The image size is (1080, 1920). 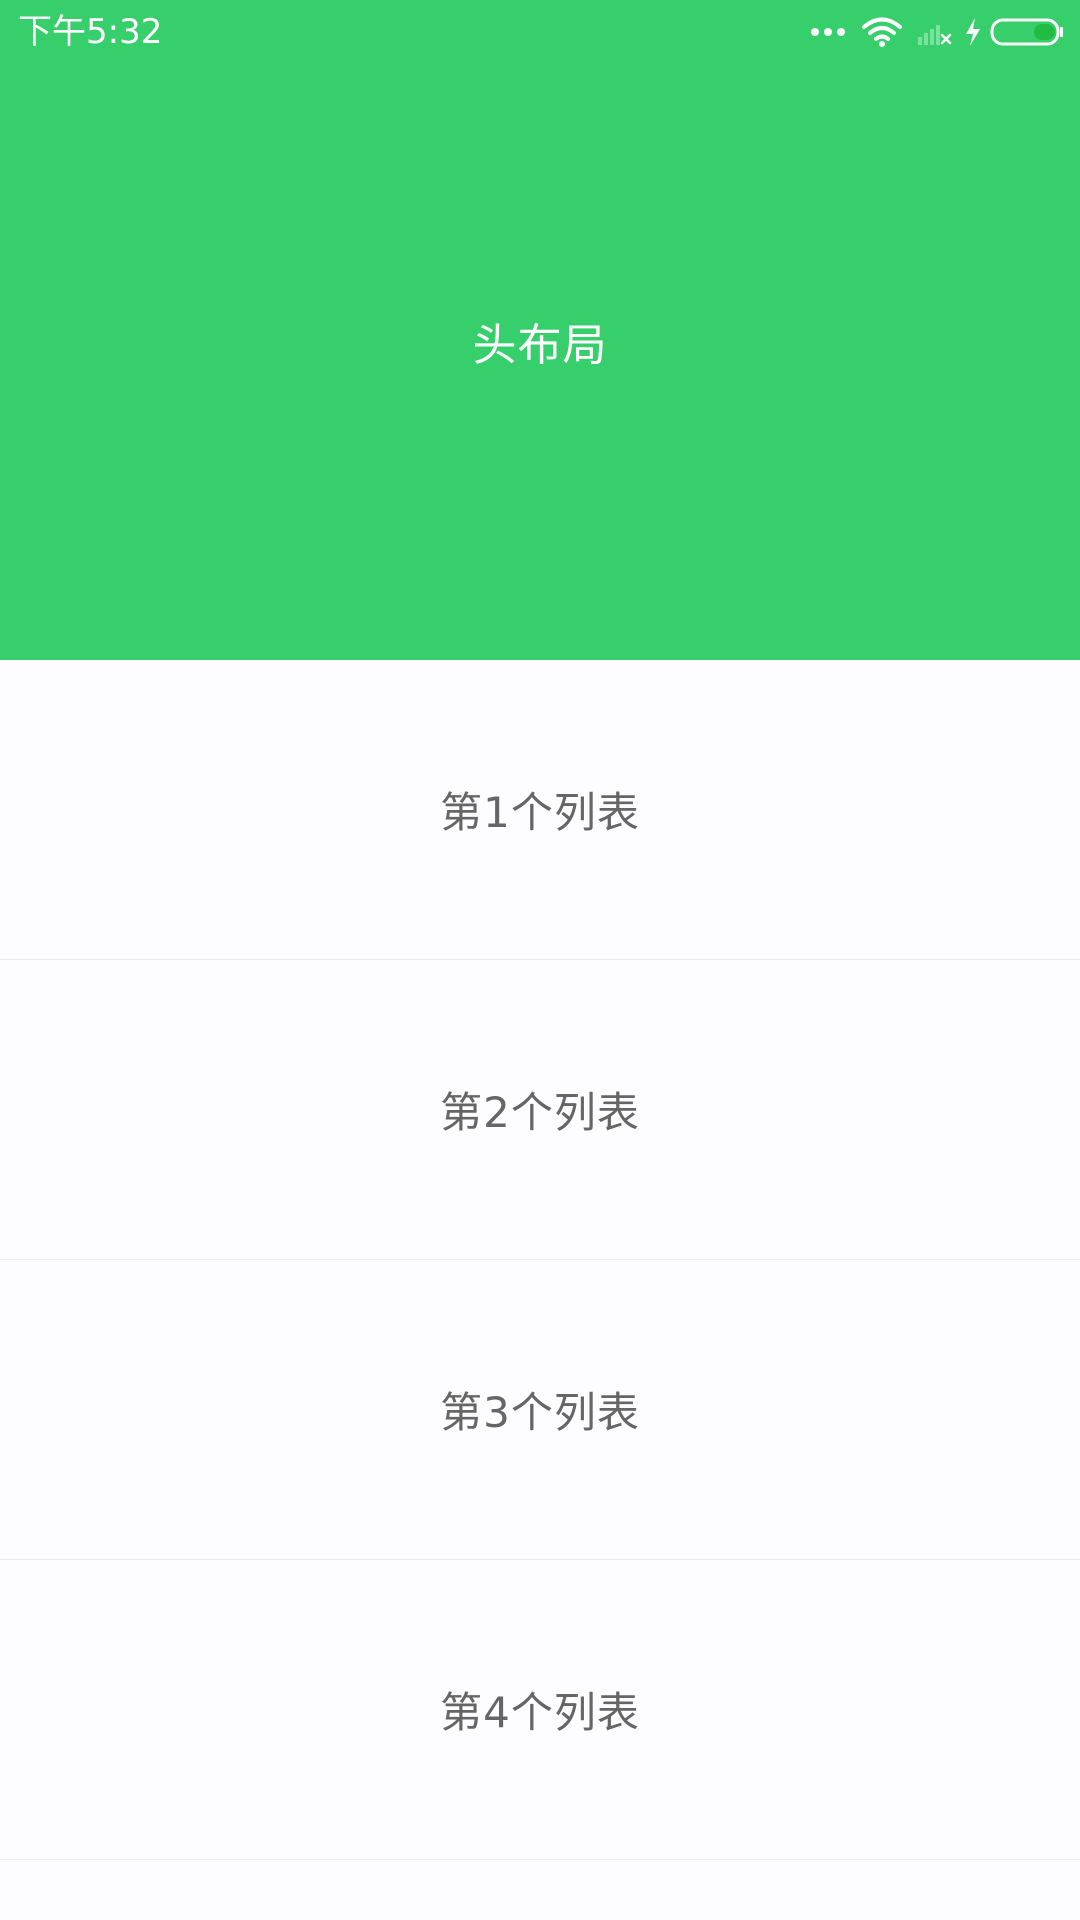 I want to click on status-time: 下午5:32, so click(x=90, y=32).